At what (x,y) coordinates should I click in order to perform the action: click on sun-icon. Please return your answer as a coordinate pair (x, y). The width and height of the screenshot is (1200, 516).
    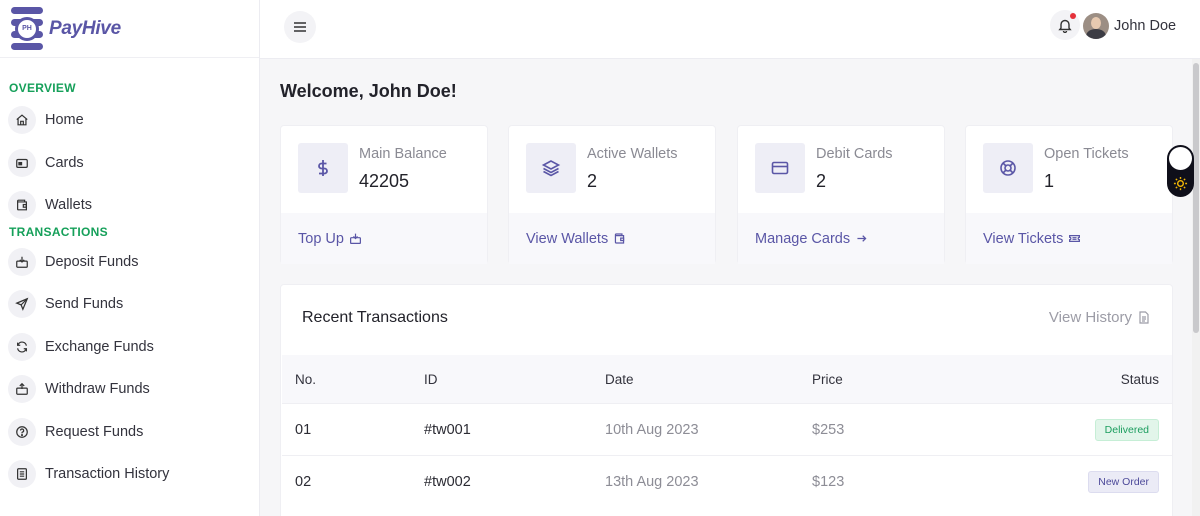
    Looking at the image, I should click on (1180, 183).